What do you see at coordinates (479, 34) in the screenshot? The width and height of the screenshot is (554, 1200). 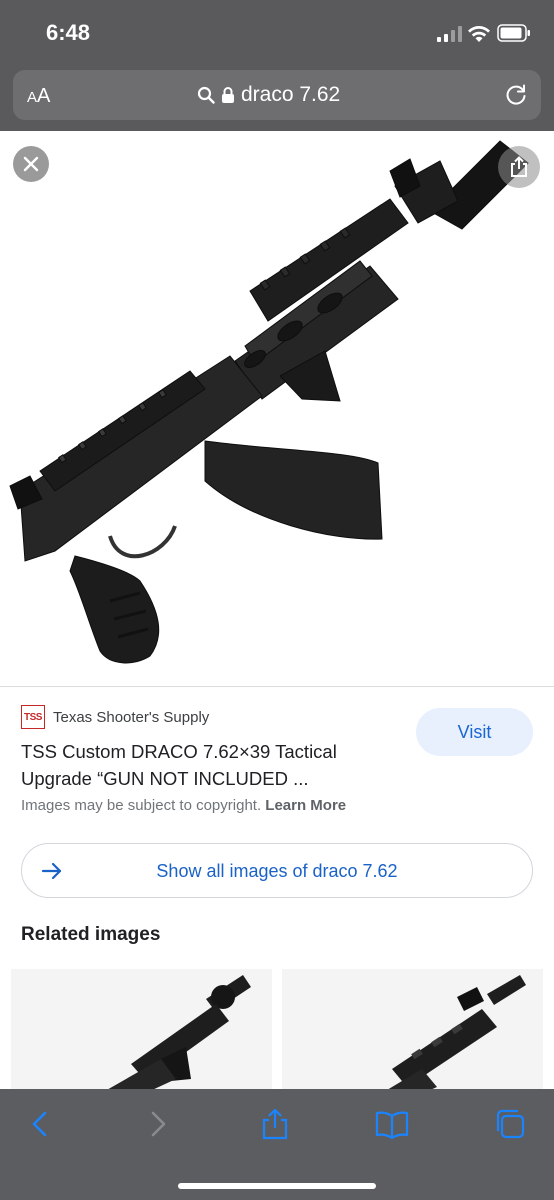 I see `wifi-icon` at bounding box center [479, 34].